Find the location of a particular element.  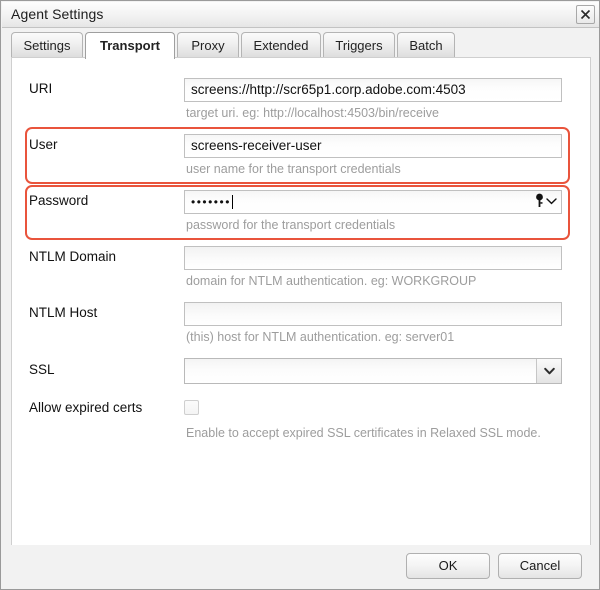

tab-transport: Transport is located at coordinates (130, 45).